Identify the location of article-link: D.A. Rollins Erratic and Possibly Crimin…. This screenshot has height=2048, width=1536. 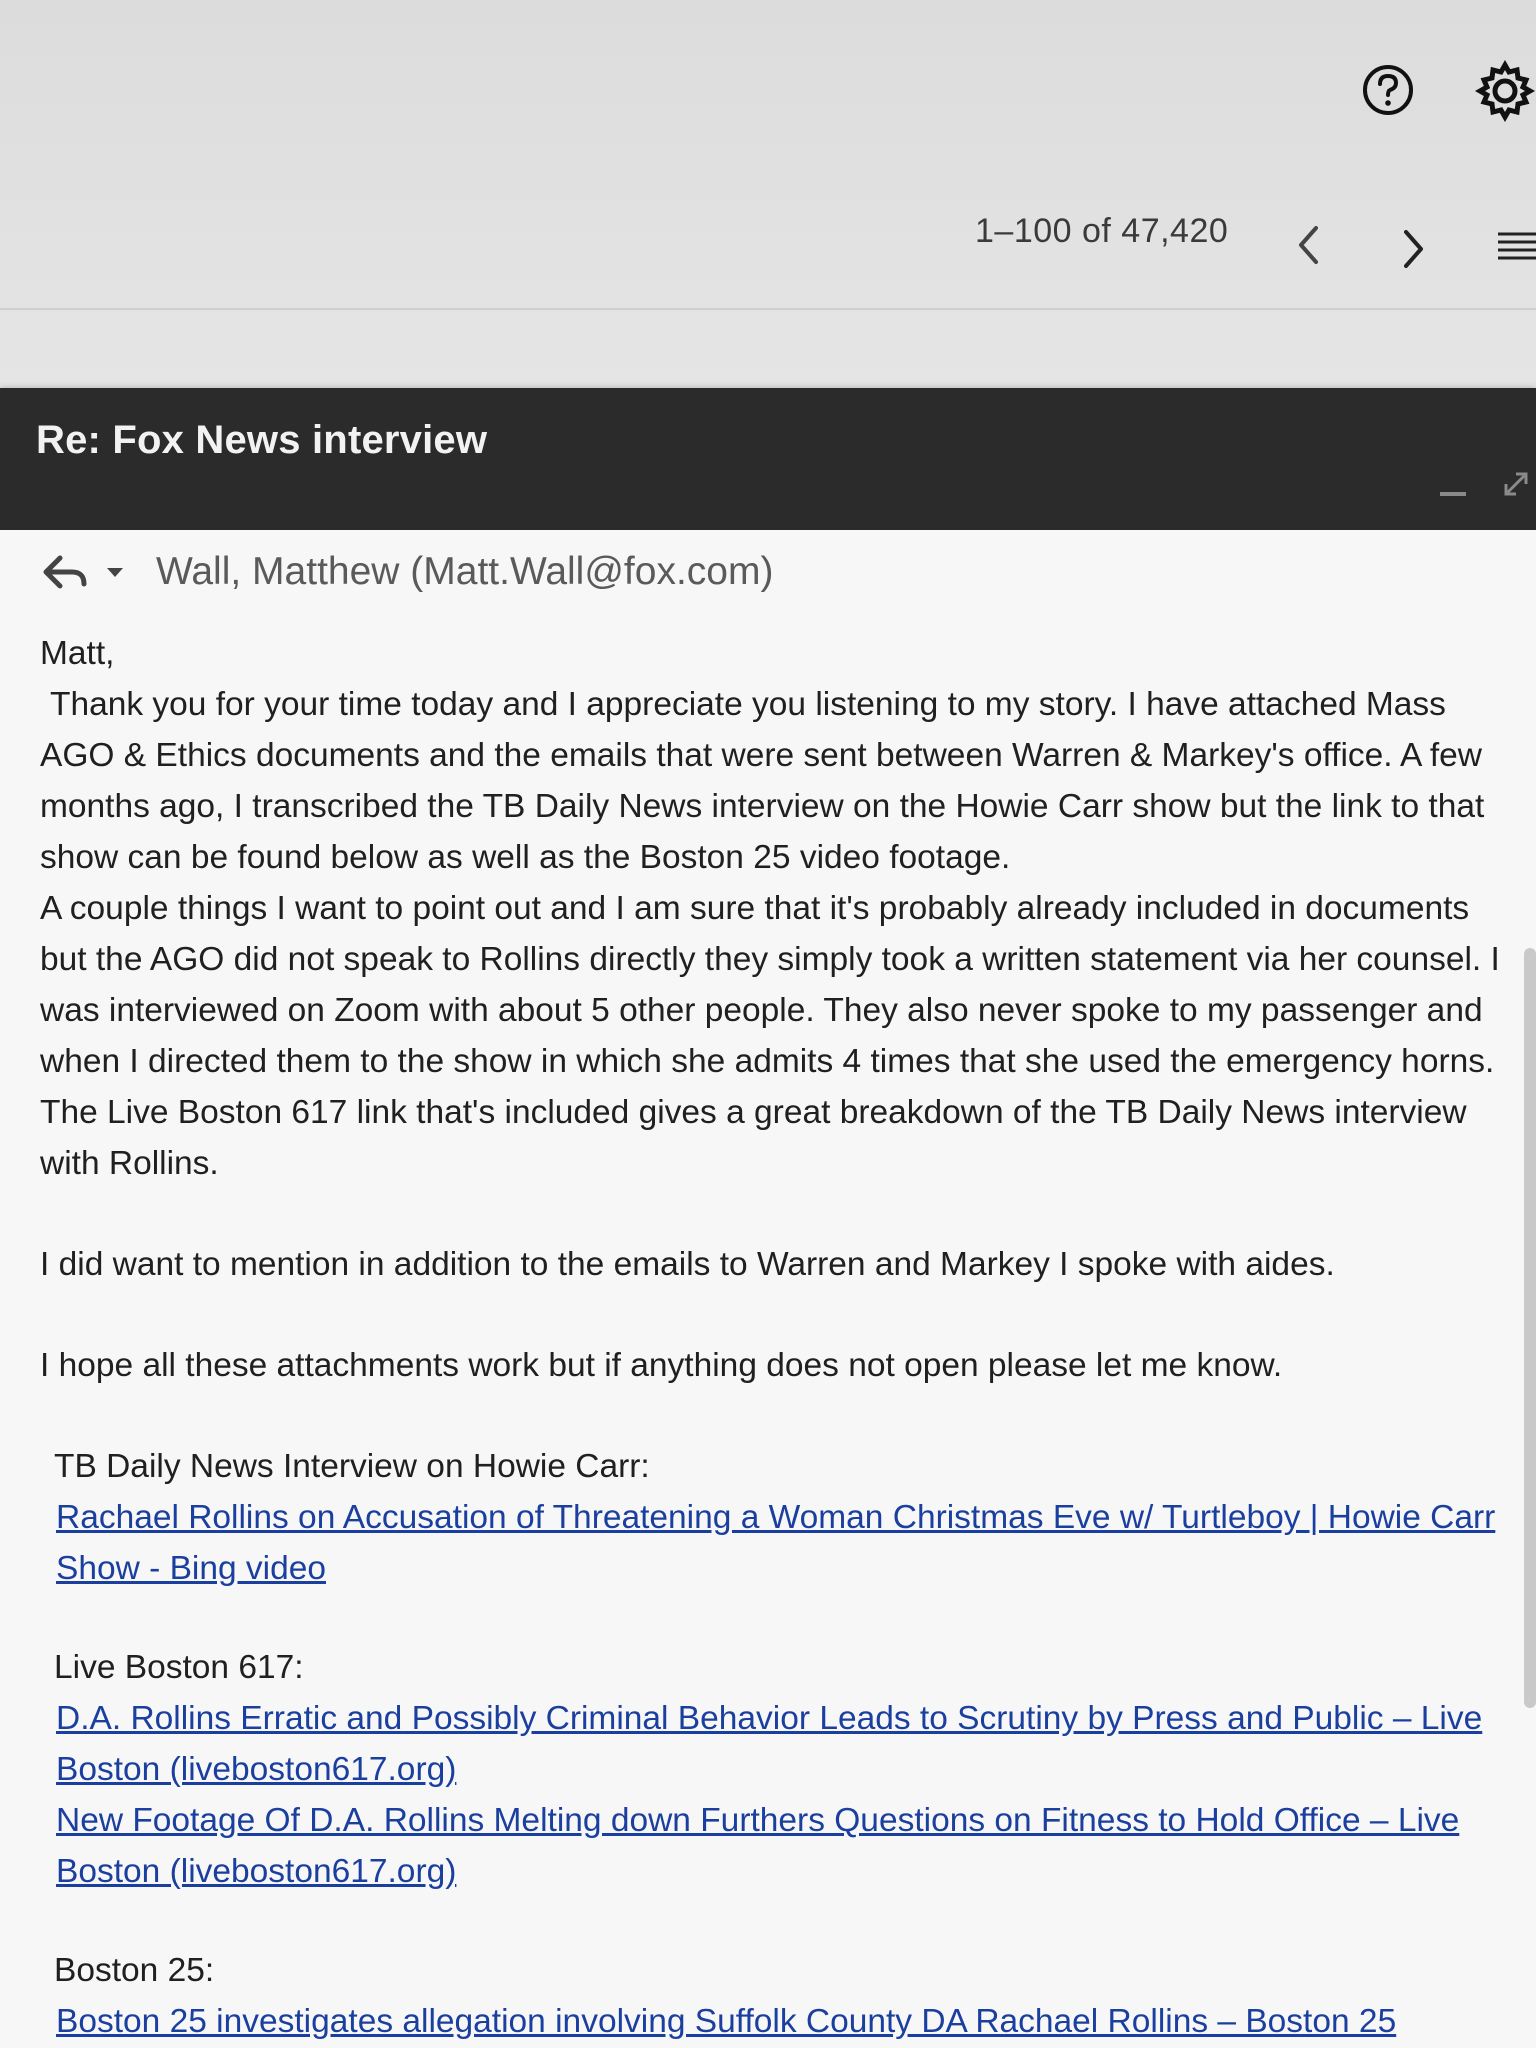
(783, 1744).